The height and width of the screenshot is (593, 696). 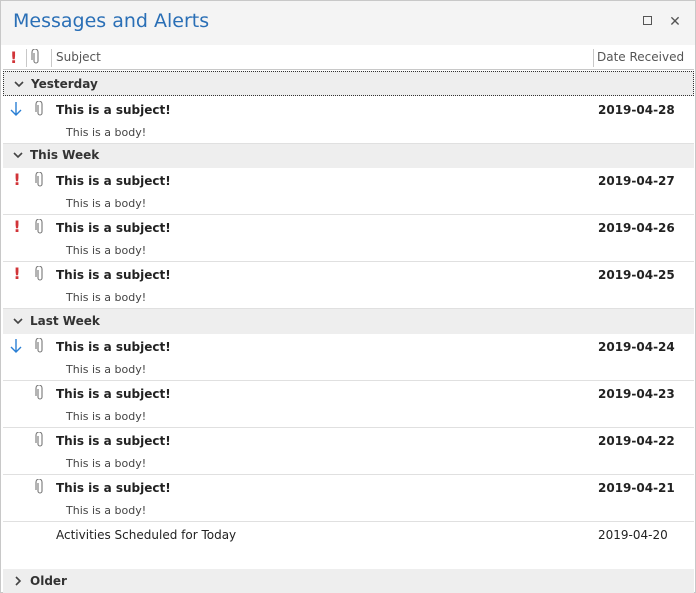 I want to click on message-date: 2019-04-21, so click(x=636, y=488).